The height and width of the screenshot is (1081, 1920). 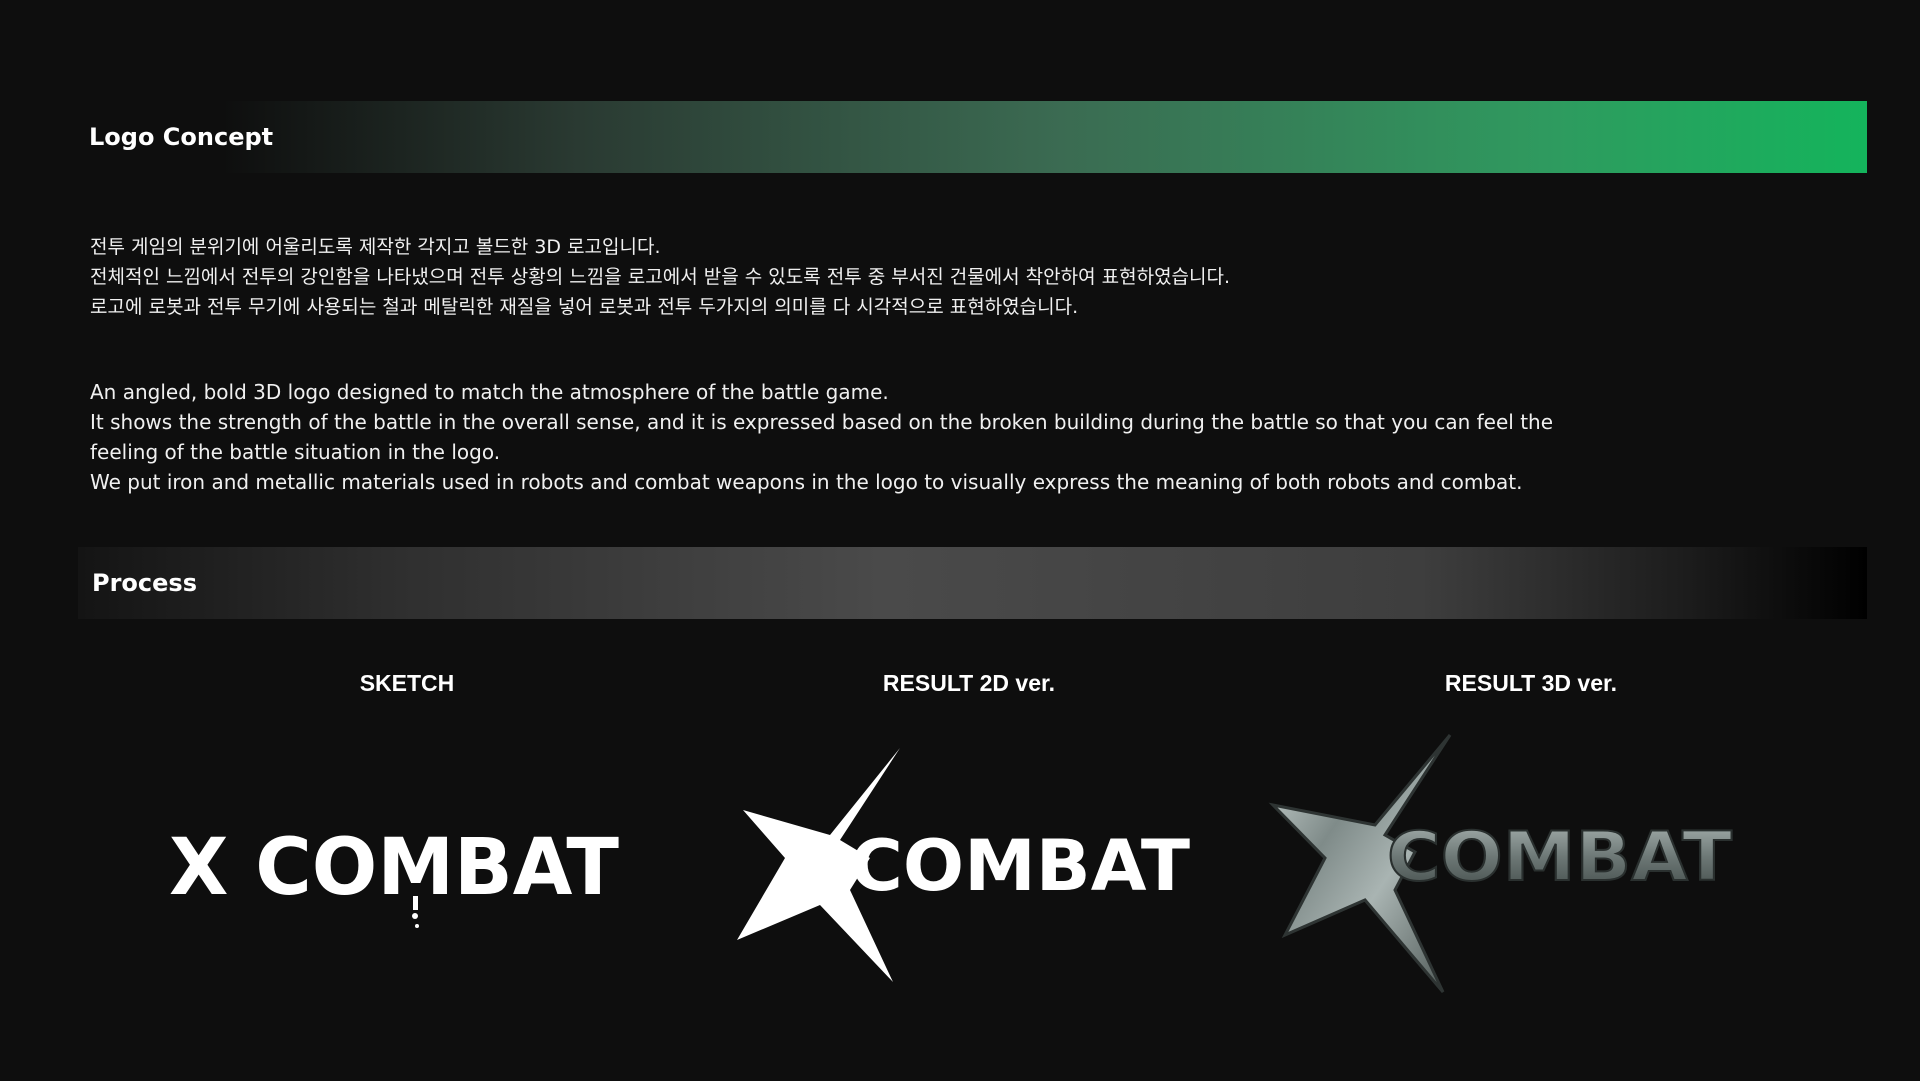 I want to click on result-3d-column: RESULT 3D ver., so click(x=1531, y=683).